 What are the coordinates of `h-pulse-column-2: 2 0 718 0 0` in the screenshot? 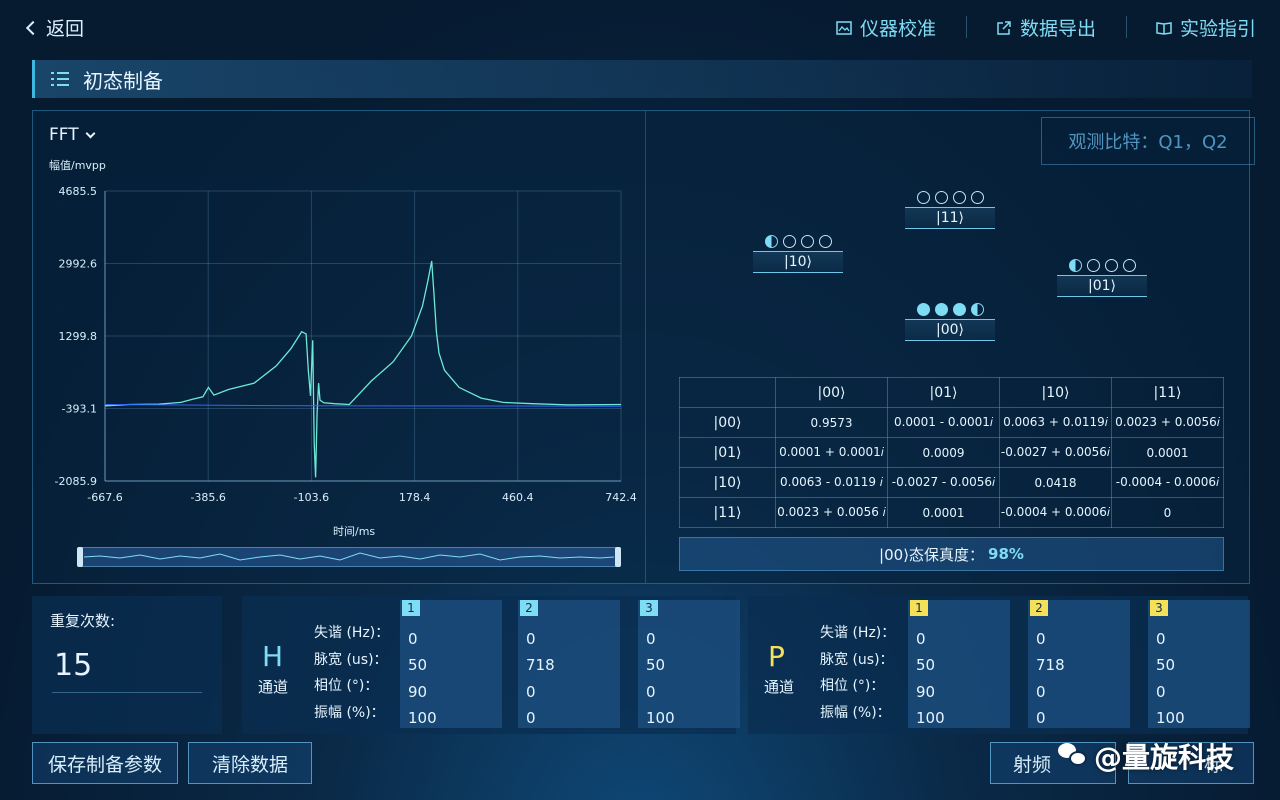 It's located at (569, 664).